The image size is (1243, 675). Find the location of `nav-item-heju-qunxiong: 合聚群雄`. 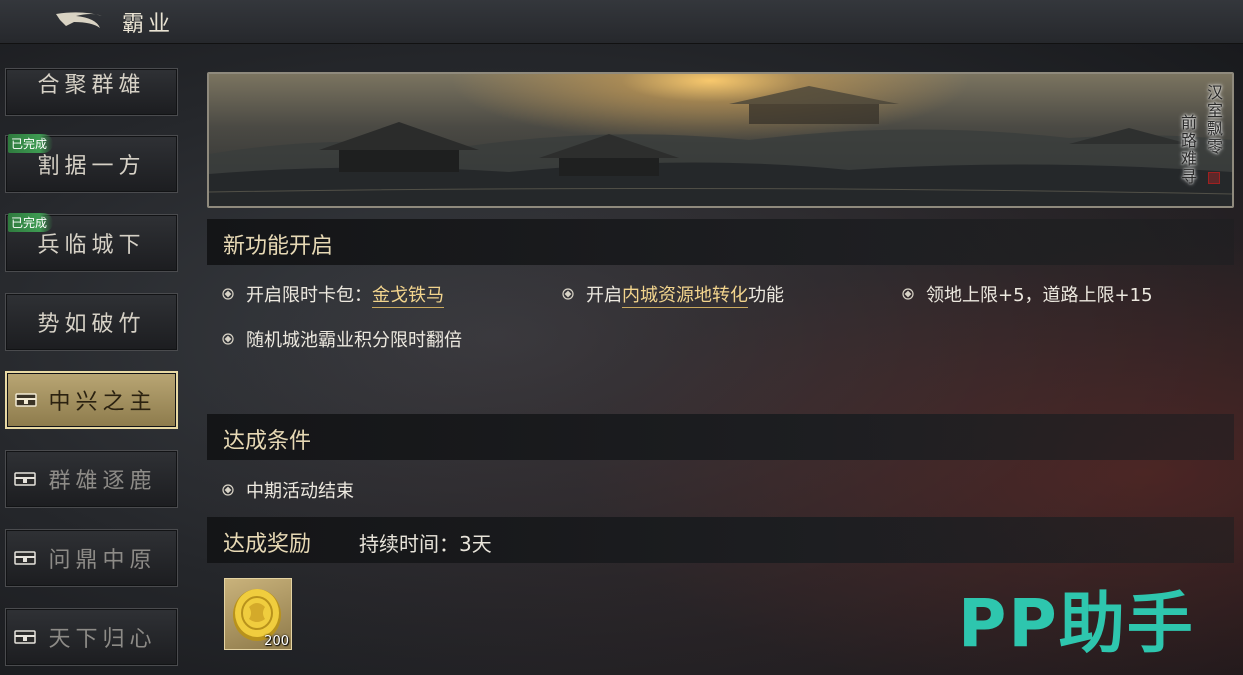

nav-item-heju-qunxiong: 合聚群雄 is located at coordinates (91, 92).